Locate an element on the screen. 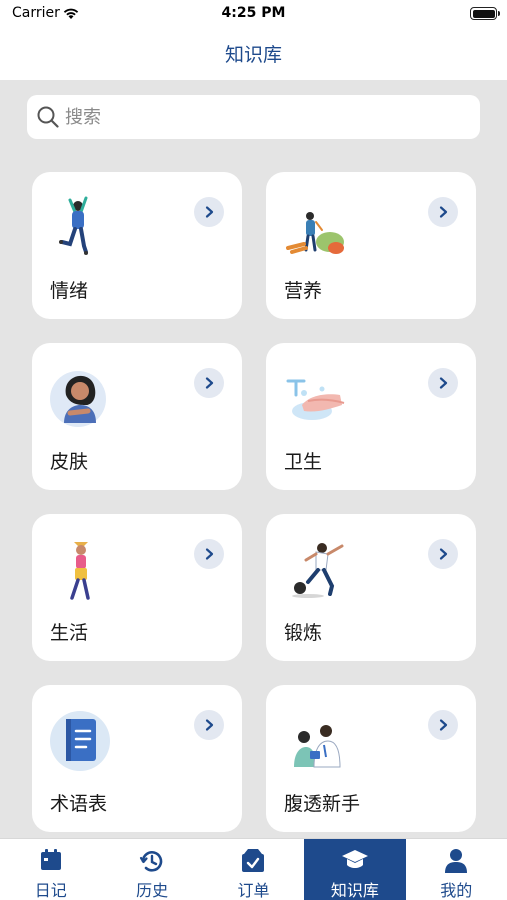 Image resolution: width=507 pixels, height=900 pixels. nav-bar: 知识库 is located at coordinates (253, 54).